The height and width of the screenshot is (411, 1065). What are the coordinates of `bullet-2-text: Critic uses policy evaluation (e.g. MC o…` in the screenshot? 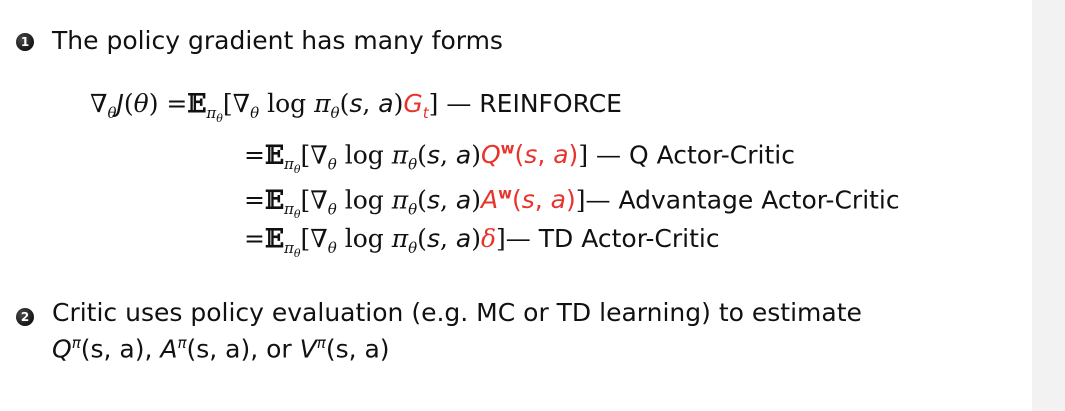 It's located at (457, 312).